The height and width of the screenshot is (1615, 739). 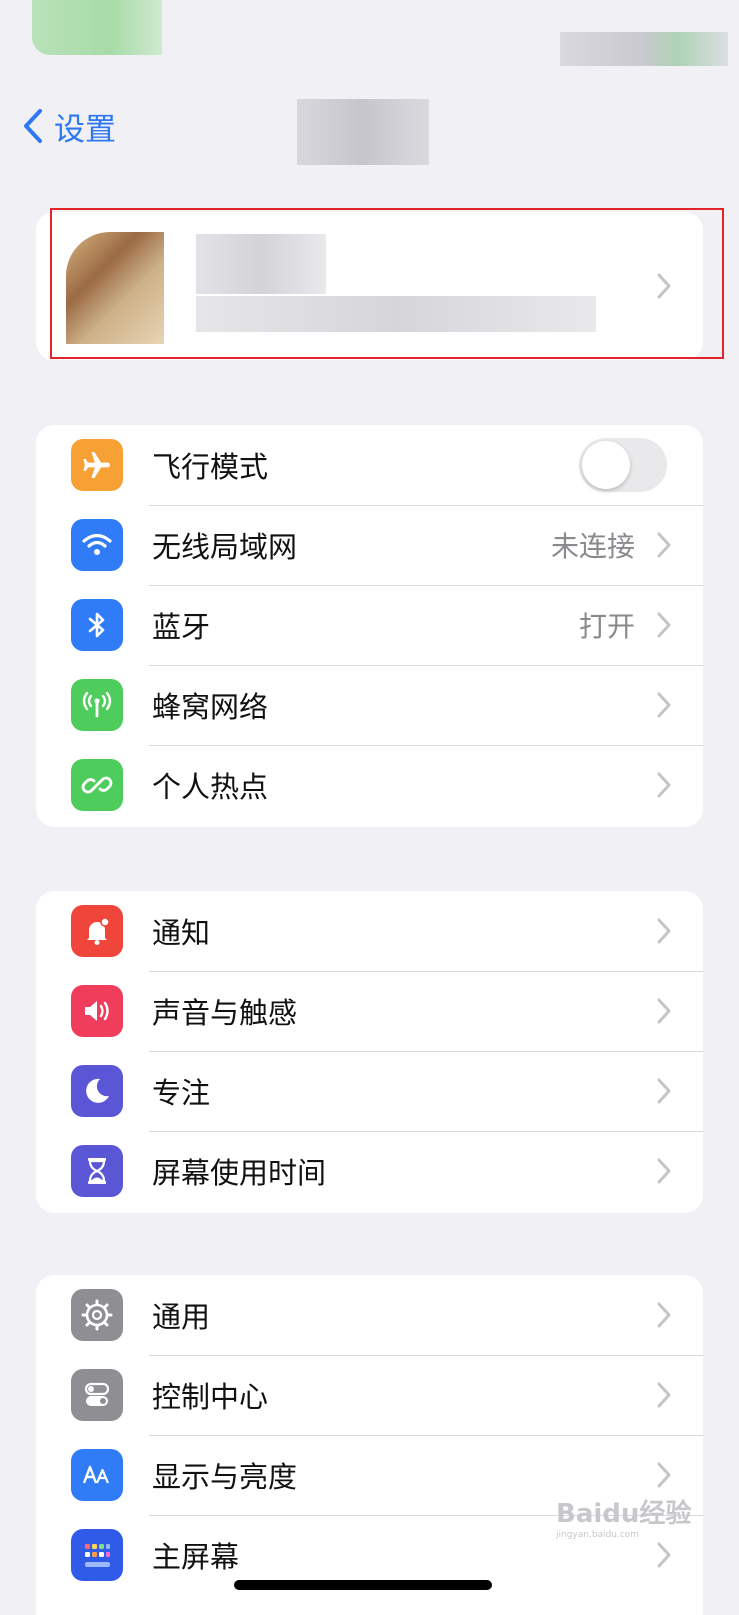 I want to click on page-title-blurred, so click(x=363, y=132).